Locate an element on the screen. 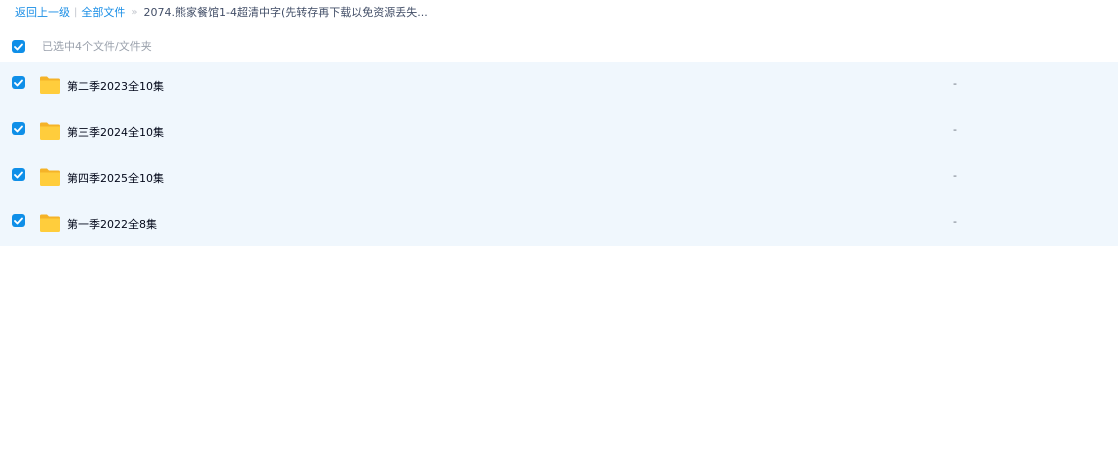 The height and width of the screenshot is (472, 1118). all-files-link: 全部文件 is located at coordinates (103, 12).